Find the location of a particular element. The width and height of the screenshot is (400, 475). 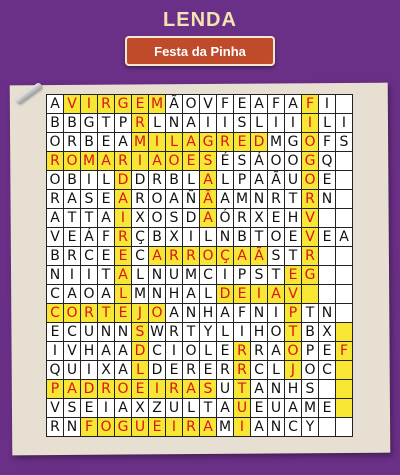

puzzle-theme-button: Festa da Pinha is located at coordinates (200, 51).